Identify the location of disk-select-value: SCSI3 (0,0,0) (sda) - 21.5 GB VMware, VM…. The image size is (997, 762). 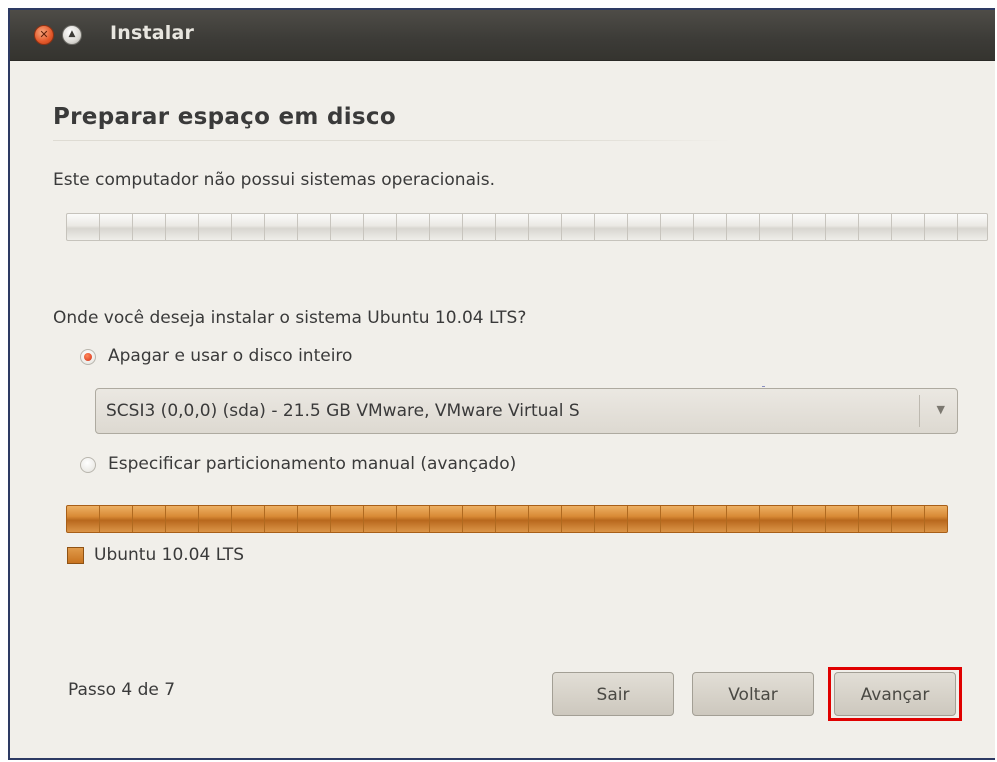
(343, 411).